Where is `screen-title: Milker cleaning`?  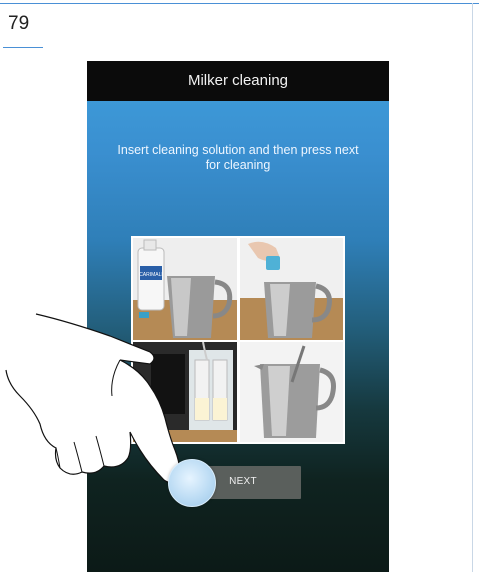 screen-title: Milker cleaning is located at coordinates (238, 80).